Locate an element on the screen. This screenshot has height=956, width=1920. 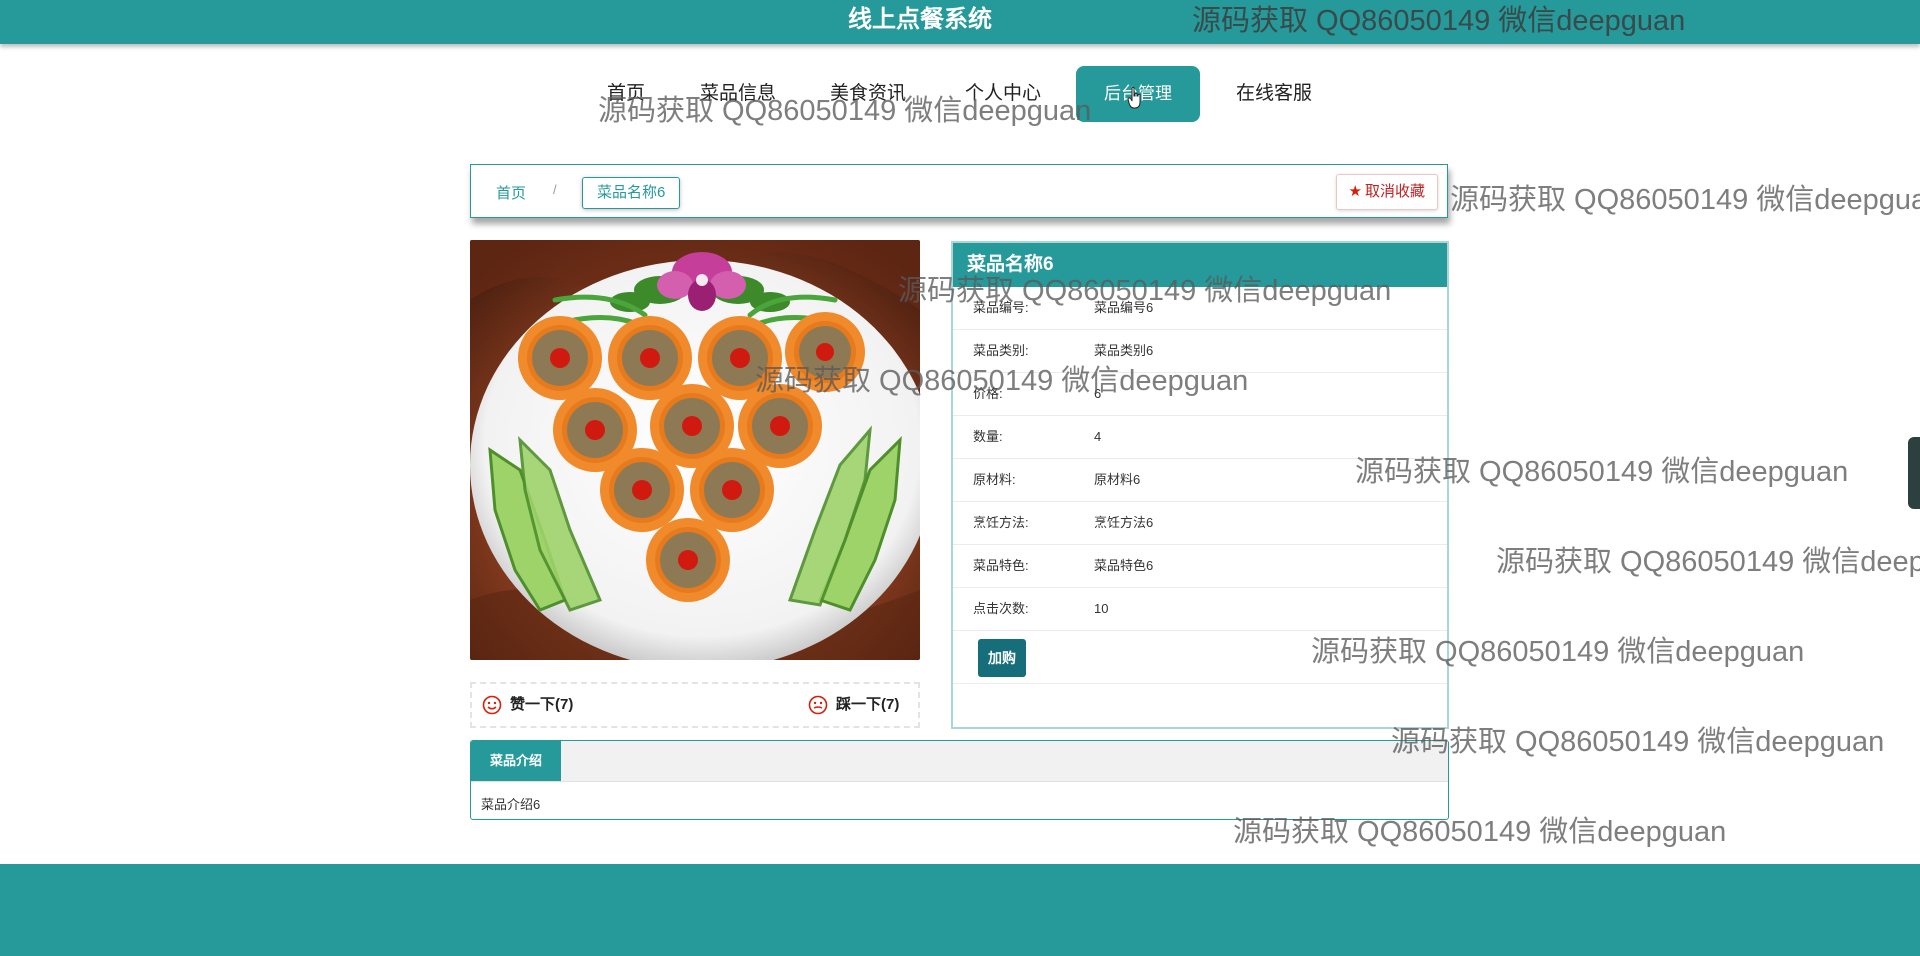
breadcrumb-current: 菜品名称6 is located at coordinates (631, 193).